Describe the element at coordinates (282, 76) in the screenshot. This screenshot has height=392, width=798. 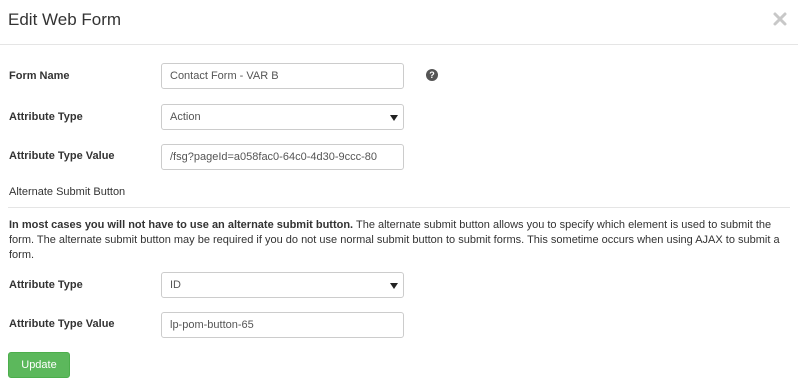
I see `form-name-input: Contact Form - VAR B` at that location.